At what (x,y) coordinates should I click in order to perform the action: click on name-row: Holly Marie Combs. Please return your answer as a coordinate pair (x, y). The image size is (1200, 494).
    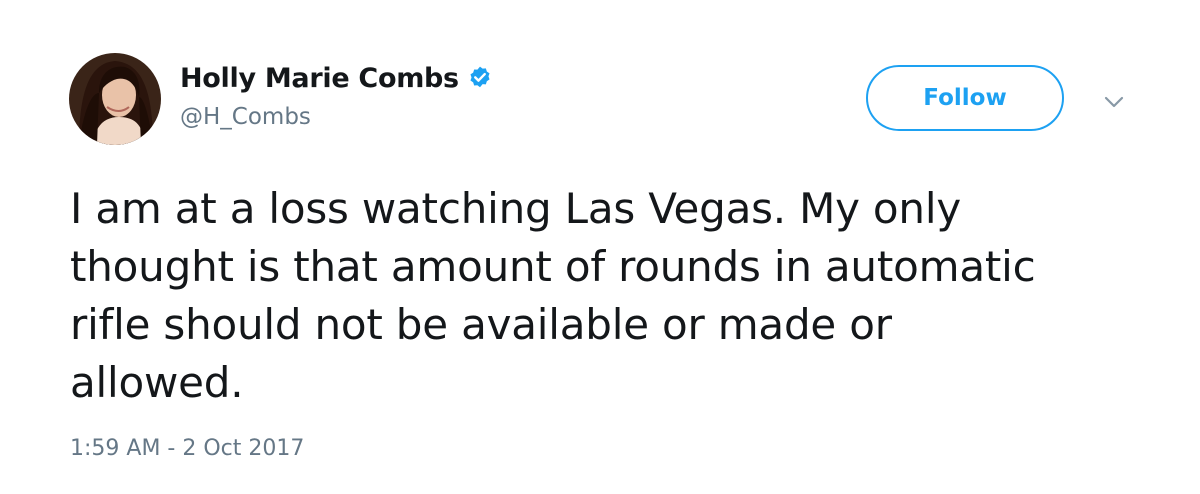
    Looking at the image, I should click on (336, 78).